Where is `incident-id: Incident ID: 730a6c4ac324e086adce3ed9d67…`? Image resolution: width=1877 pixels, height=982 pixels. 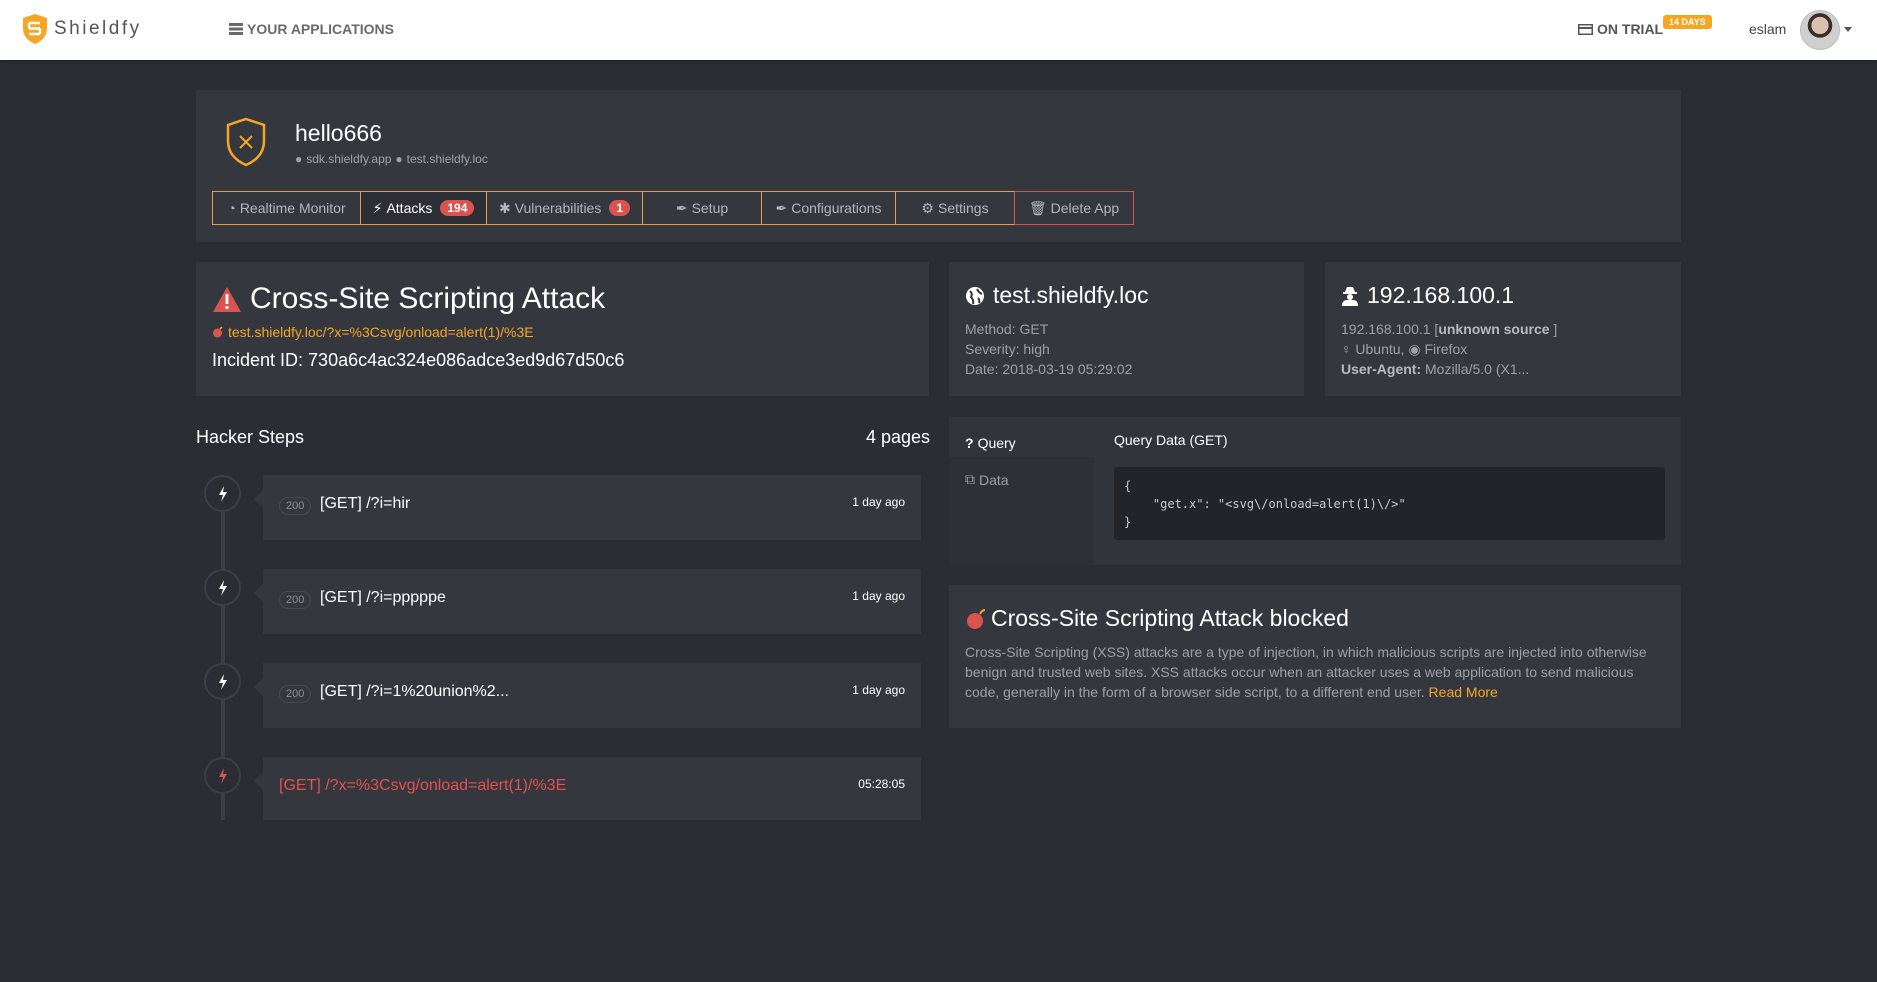 incident-id: Incident ID: 730a6c4ac324e086adce3ed9d67… is located at coordinates (418, 360).